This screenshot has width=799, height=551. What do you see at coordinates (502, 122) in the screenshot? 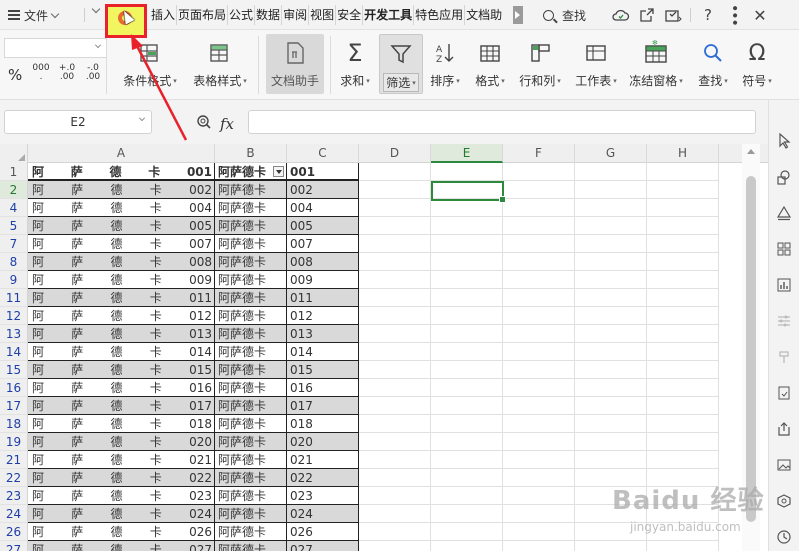
I see `formula-input` at bounding box center [502, 122].